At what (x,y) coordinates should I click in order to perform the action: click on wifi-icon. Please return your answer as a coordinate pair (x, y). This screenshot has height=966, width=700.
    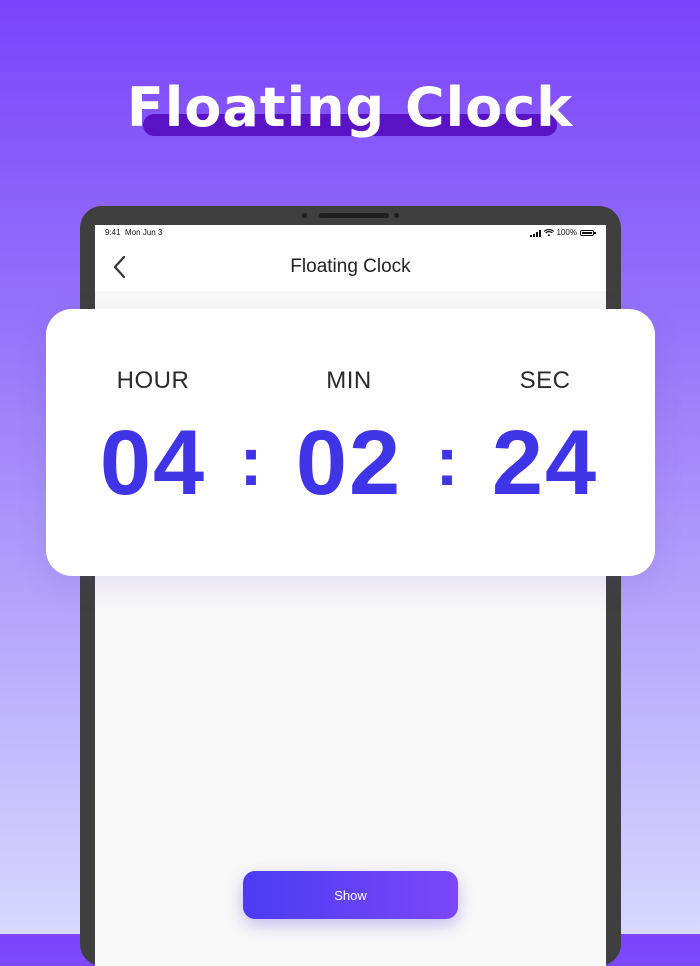
    Looking at the image, I should click on (548, 233).